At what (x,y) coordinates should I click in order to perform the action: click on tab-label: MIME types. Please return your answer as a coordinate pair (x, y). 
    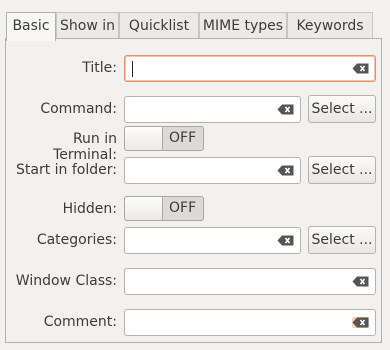
    Looking at the image, I should click on (243, 26).